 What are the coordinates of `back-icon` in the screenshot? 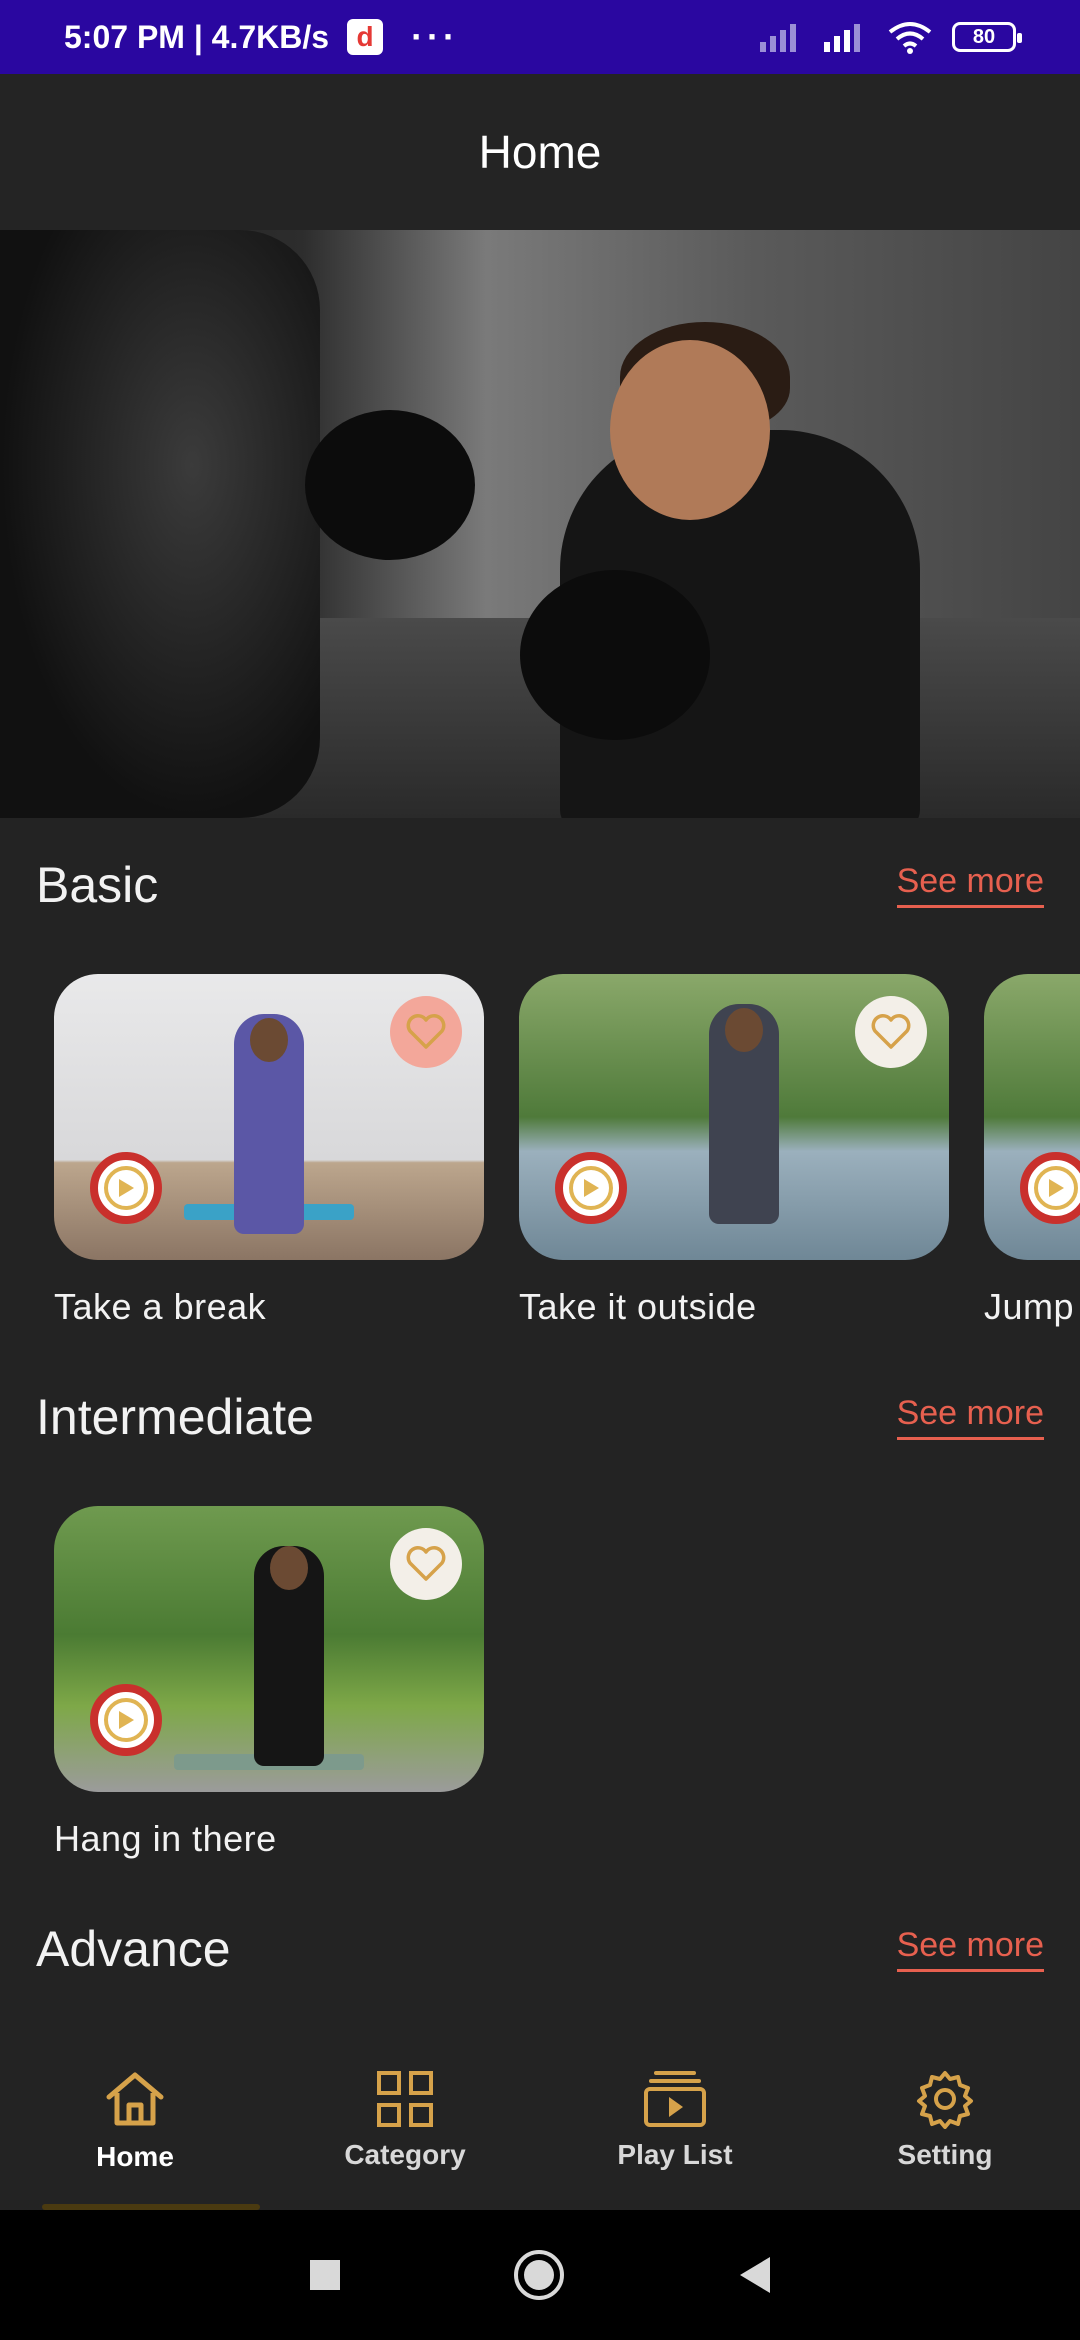 It's located at (754, 2275).